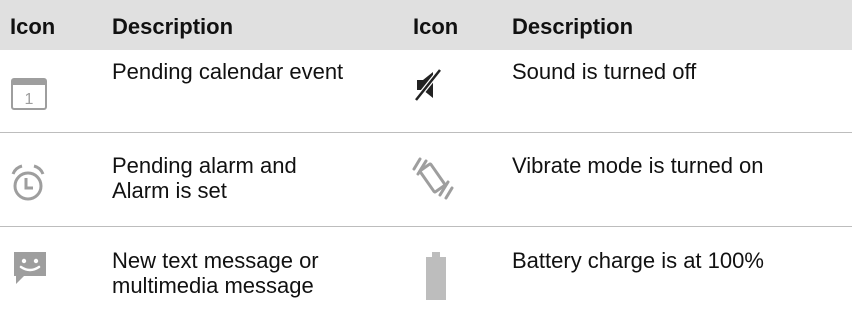 The height and width of the screenshot is (329, 852). What do you see at coordinates (215, 273) in the screenshot?
I see `row-3-left-description: New text message or multimedia message` at bounding box center [215, 273].